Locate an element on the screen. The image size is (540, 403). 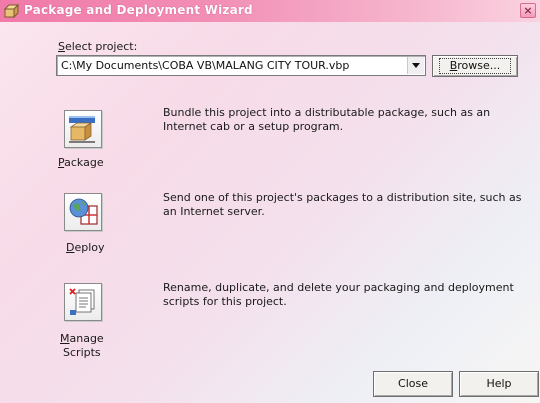
manage-scripts-button is located at coordinates (83, 302).